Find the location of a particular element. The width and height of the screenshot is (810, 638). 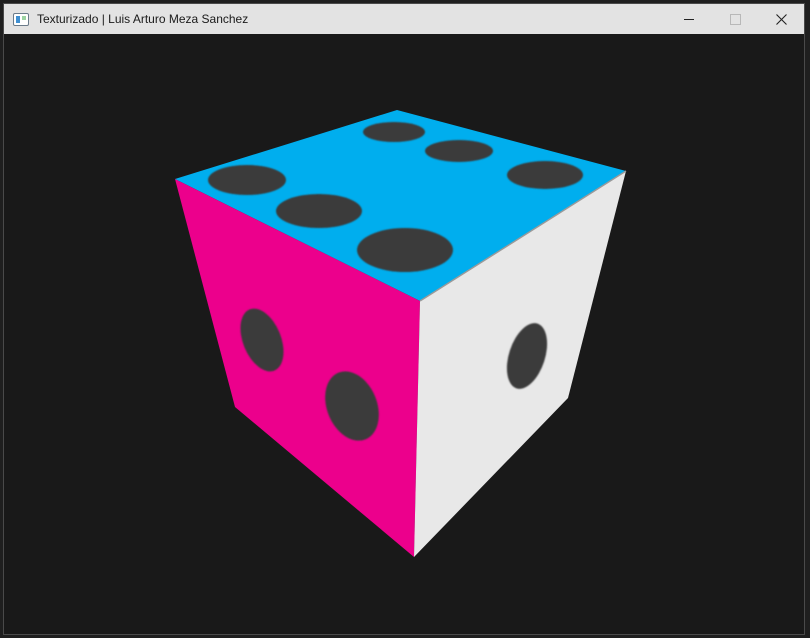

title-bar: Texturizado | Luis Arturo Meza Sanchez is located at coordinates (404, 19).